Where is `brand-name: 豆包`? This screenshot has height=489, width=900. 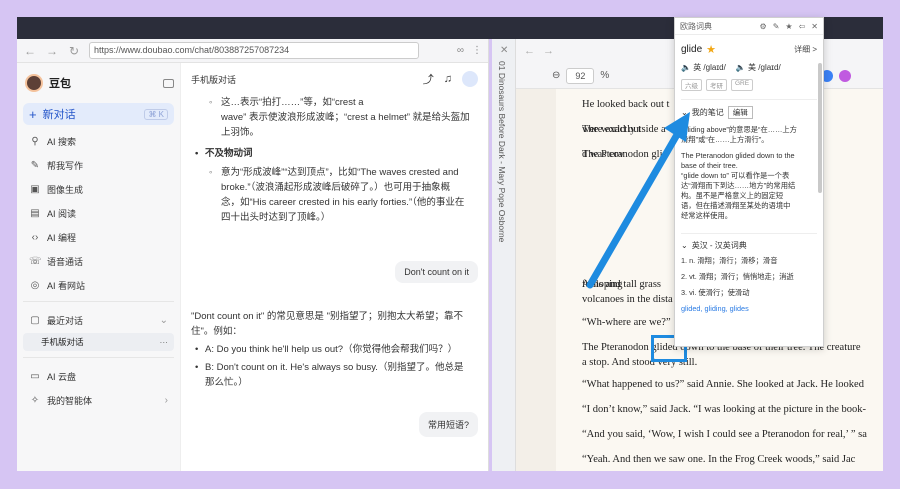
brand-name: 豆包 is located at coordinates (60, 84).